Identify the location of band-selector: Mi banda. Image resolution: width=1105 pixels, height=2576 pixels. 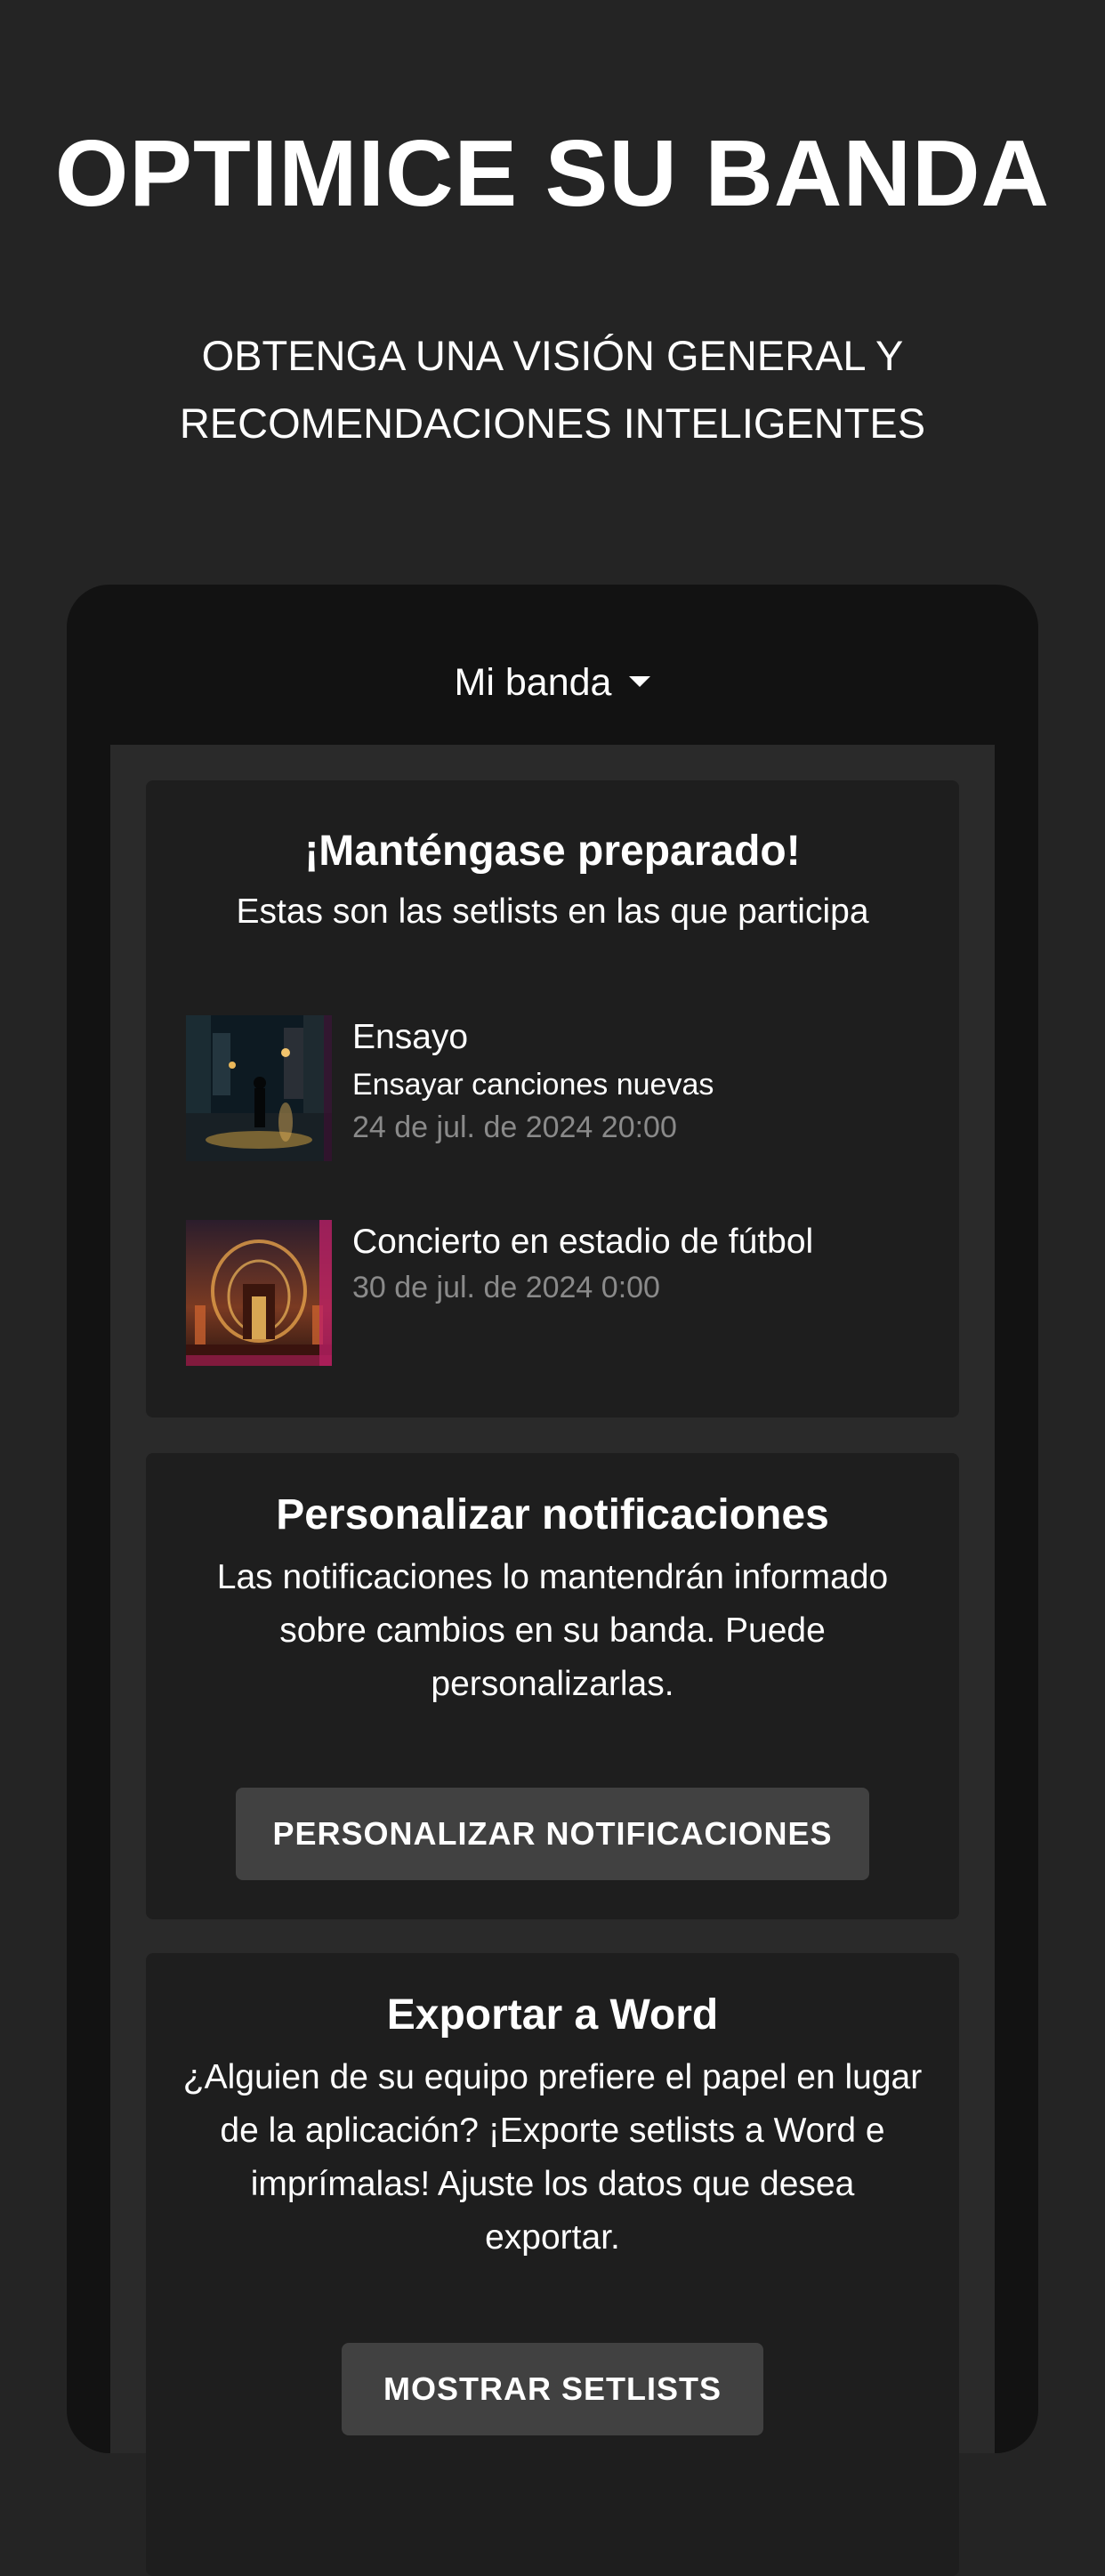
(552, 682).